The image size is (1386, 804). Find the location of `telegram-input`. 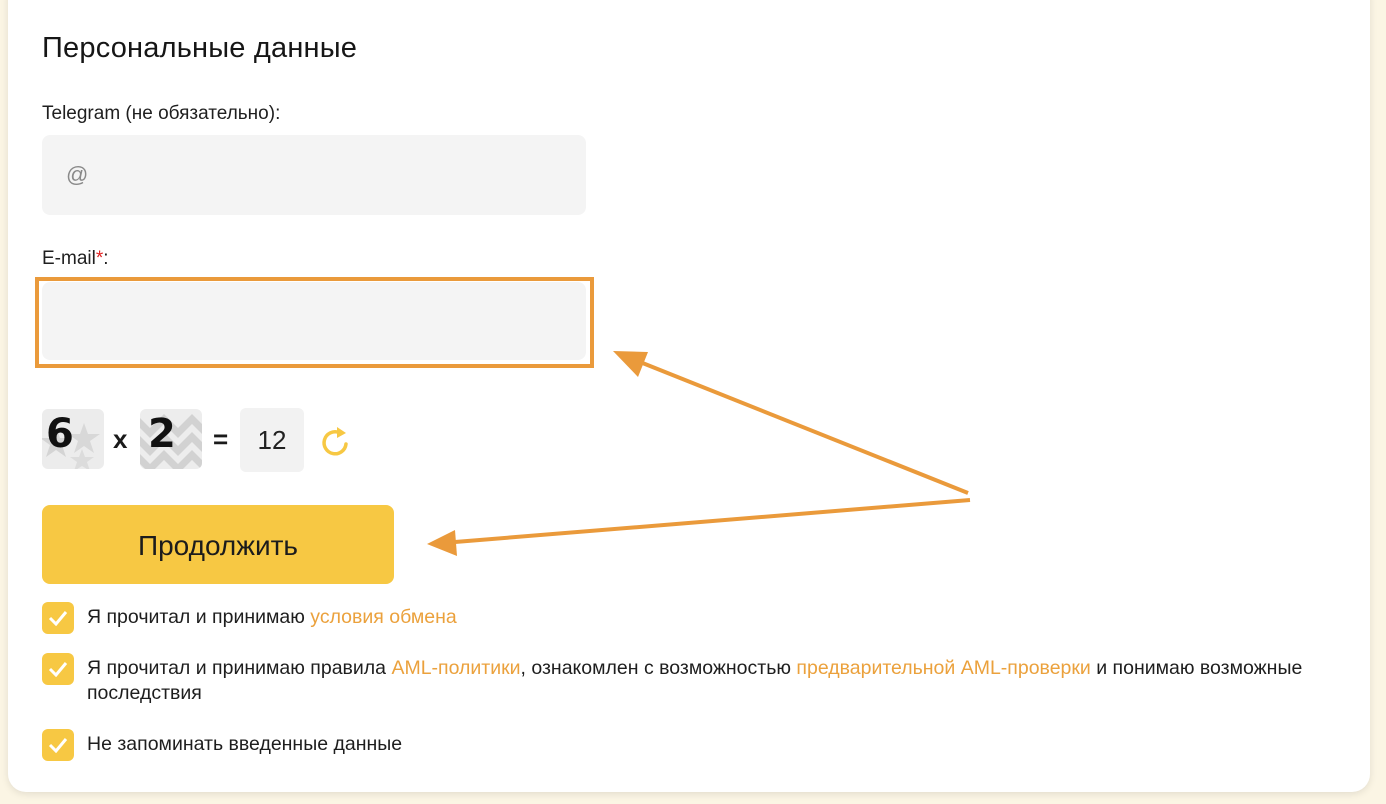

telegram-input is located at coordinates (314, 175).